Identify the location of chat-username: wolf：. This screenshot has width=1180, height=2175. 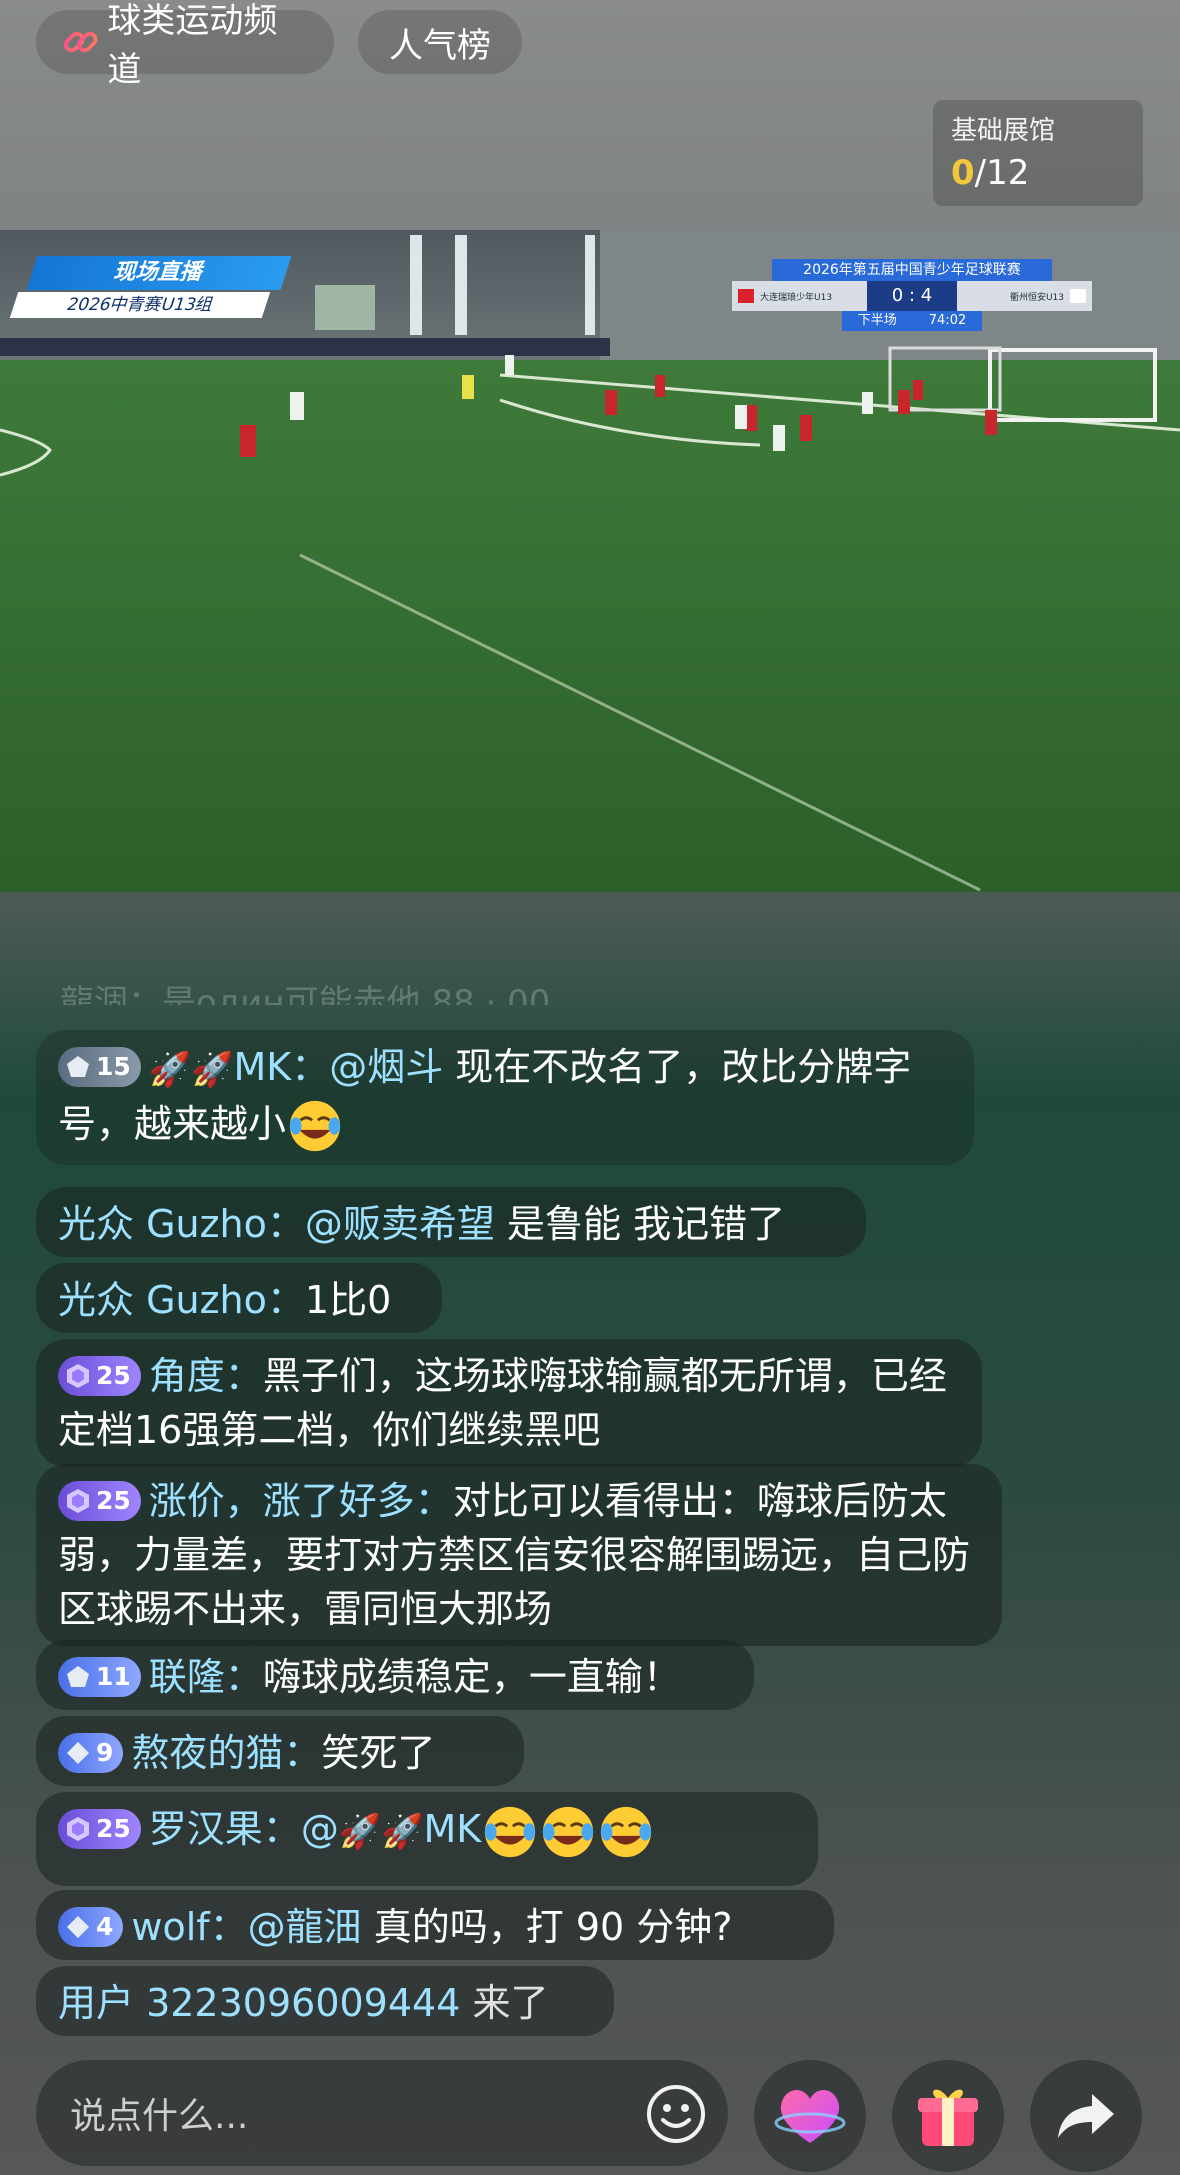
(189, 1927).